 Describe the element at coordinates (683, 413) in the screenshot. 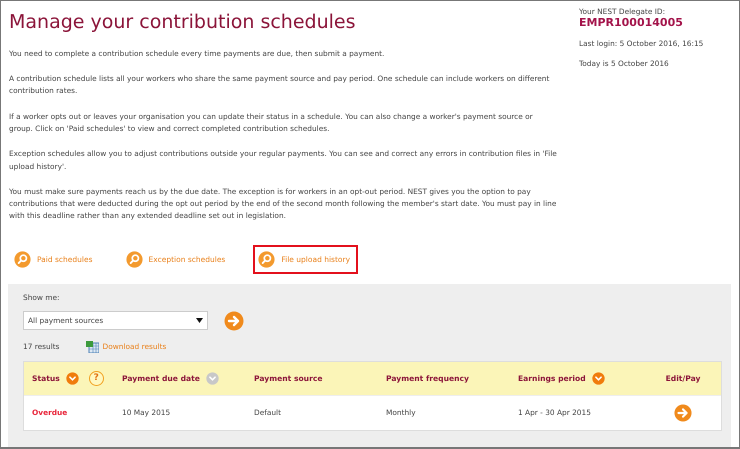

I see `edit-pay-button` at that location.